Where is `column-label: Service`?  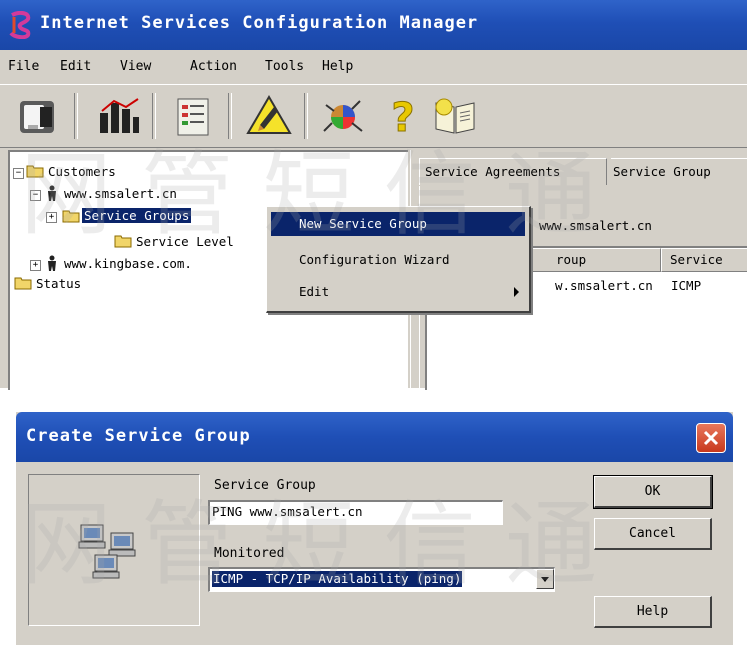
column-label: Service is located at coordinates (696, 259).